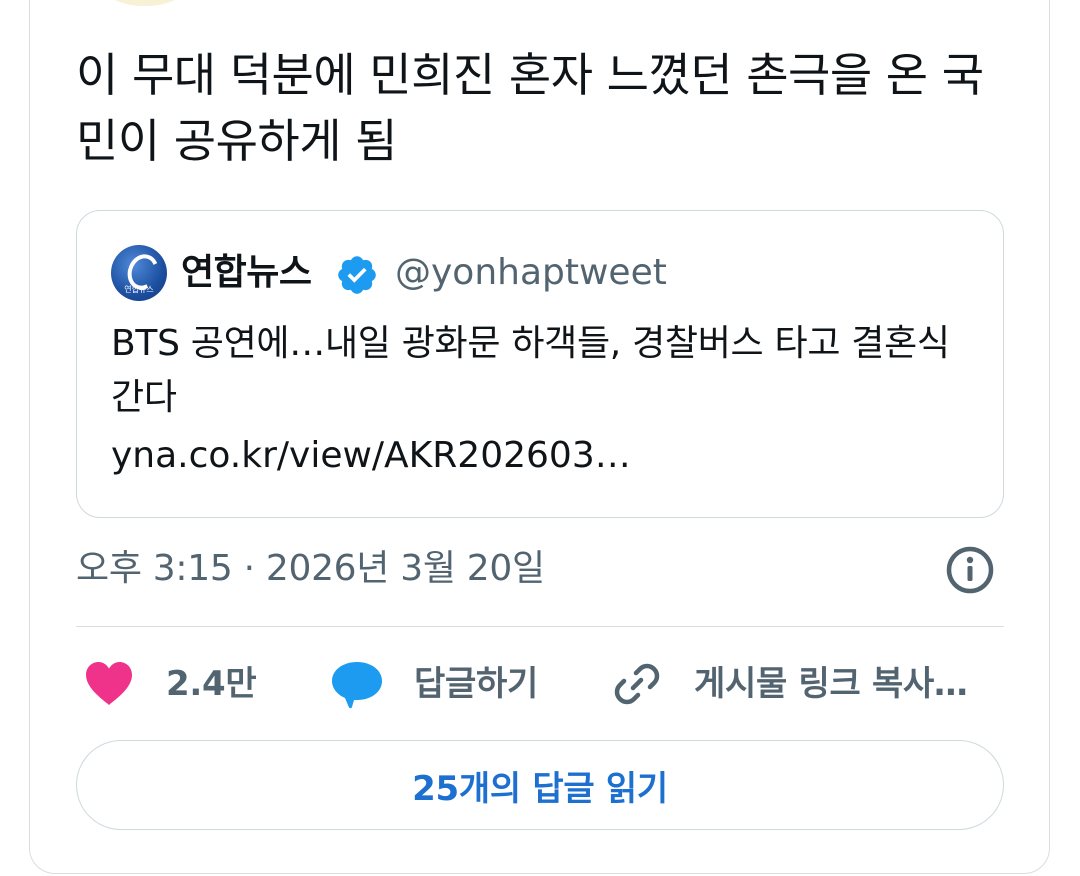 The width and height of the screenshot is (1080, 876). Describe the element at coordinates (540, 788) in the screenshot. I see `read-replies-label: 25개의 답글 읽기` at that location.